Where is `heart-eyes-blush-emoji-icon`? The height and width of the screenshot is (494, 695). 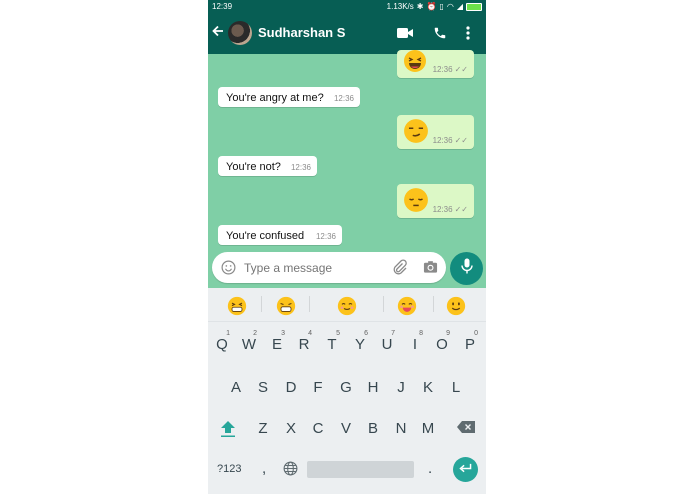 heart-eyes-blush-emoji-icon is located at coordinates (407, 308).